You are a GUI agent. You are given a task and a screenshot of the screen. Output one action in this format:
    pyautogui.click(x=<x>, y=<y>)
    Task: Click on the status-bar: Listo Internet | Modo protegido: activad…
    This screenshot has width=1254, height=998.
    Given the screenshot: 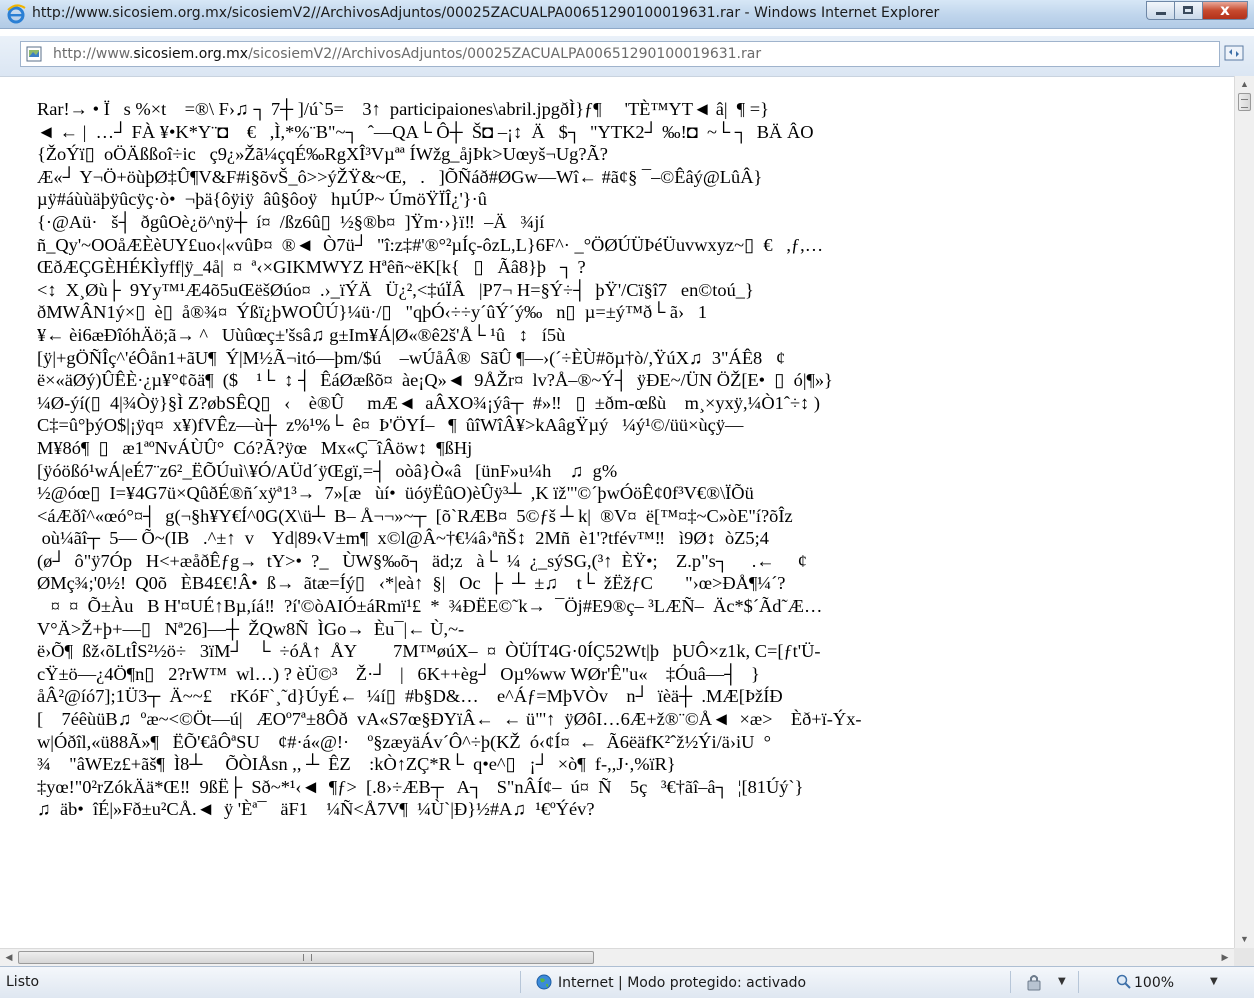 What is the action you would take?
    pyautogui.click(x=627, y=982)
    